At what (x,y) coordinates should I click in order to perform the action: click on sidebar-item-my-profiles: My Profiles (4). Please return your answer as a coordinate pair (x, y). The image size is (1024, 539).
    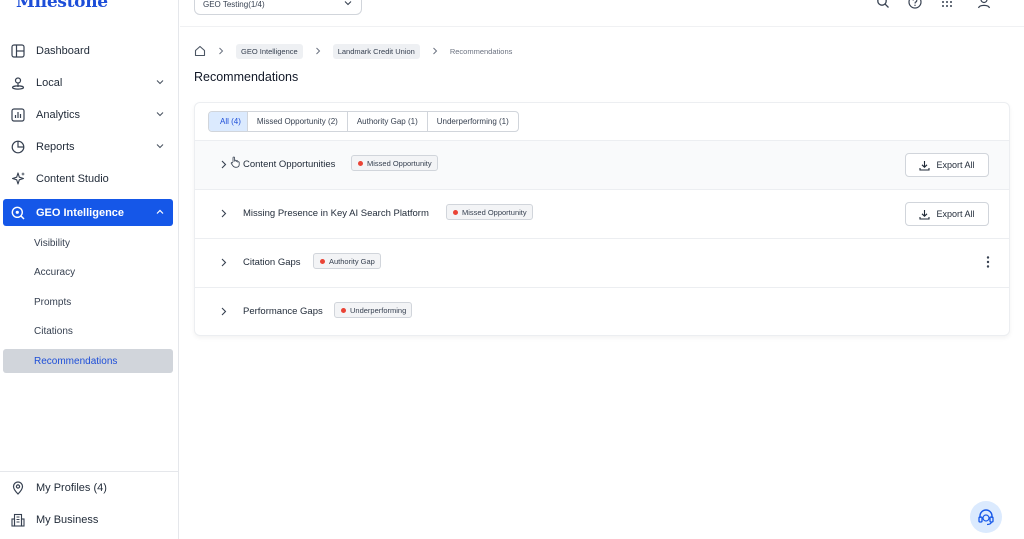
    Looking at the image, I should click on (88, 487).